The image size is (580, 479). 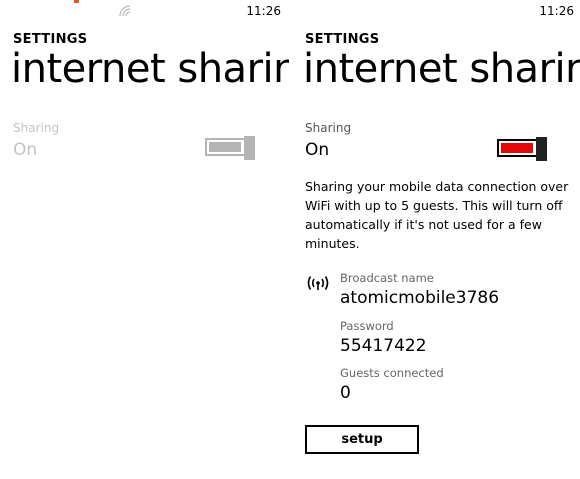 I want to click on broadcast-name-value: atomicmobile3786, so click(x=420, y=298).